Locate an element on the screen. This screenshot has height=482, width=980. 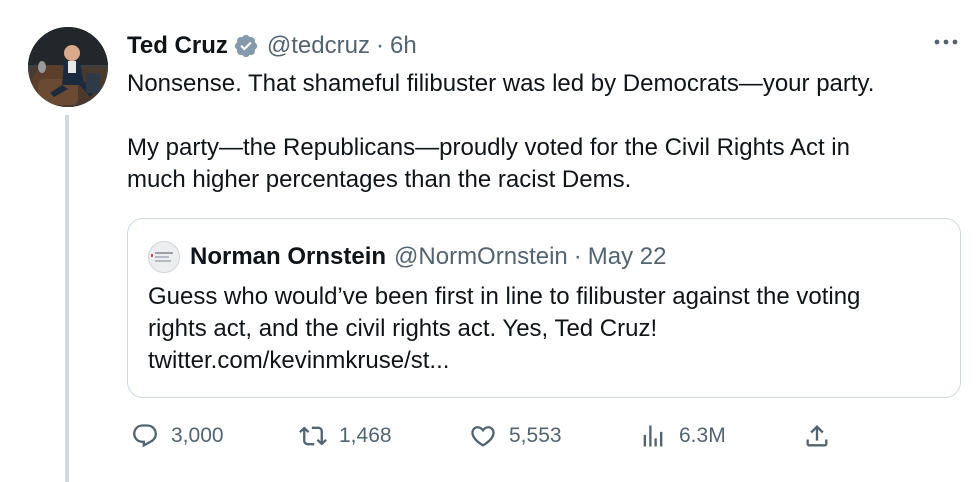
reply-count: 3,000 is located at coordinates (197, 435).